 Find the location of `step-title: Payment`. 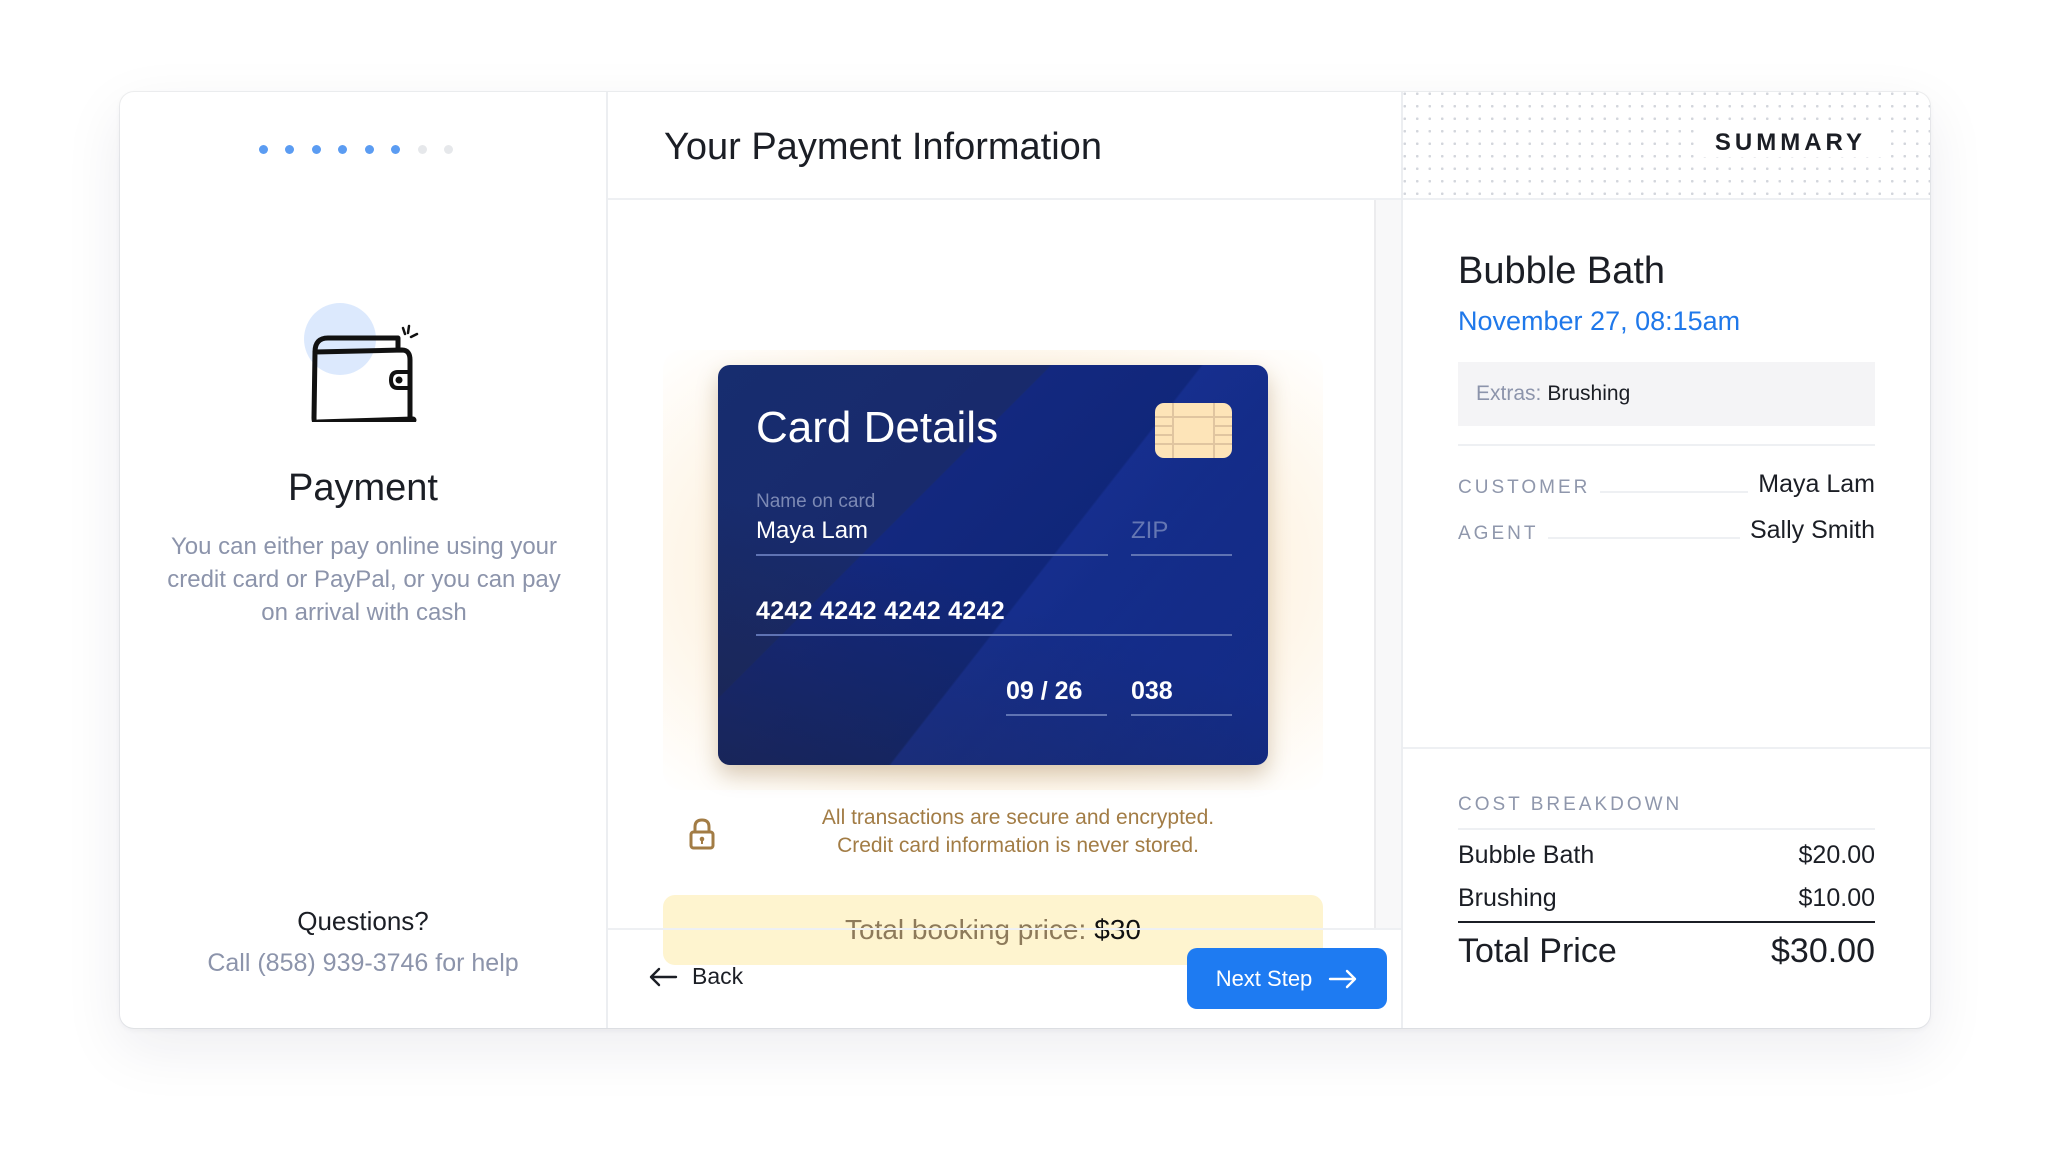

step-title: Payment is located at coordinates (363, 488).